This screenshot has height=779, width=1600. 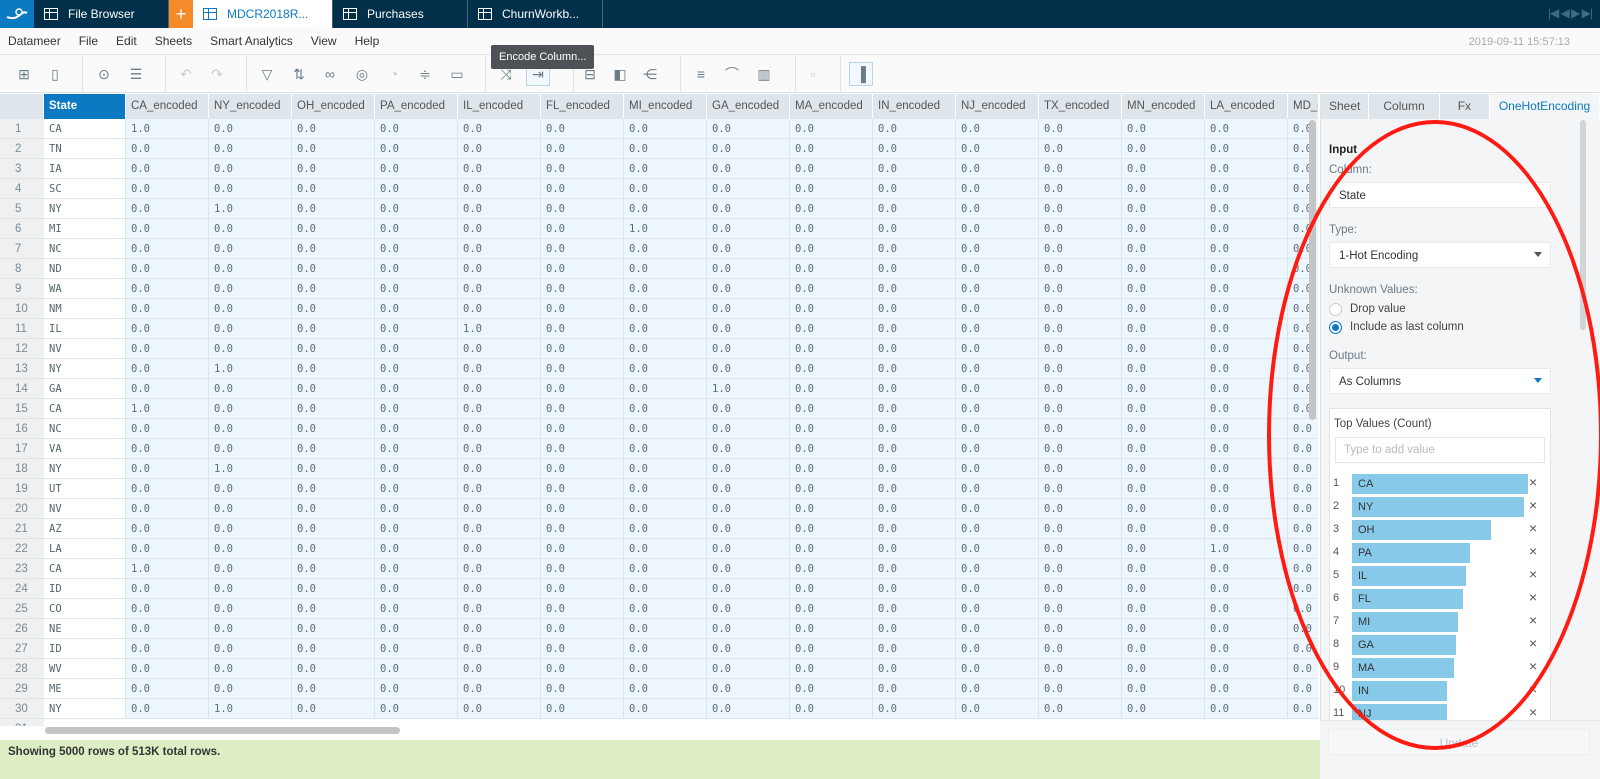 I want to click on row-number: 3, so click(x=22, y=169).